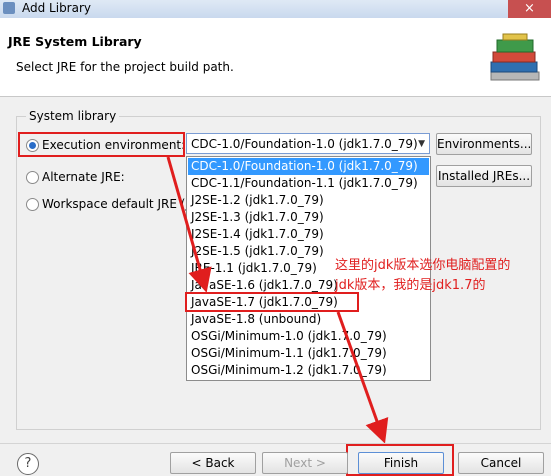  What do you see at coordinates (305, 463) in the screenshot?
I see `next-button: Next >` at bounding box center [305, 463].